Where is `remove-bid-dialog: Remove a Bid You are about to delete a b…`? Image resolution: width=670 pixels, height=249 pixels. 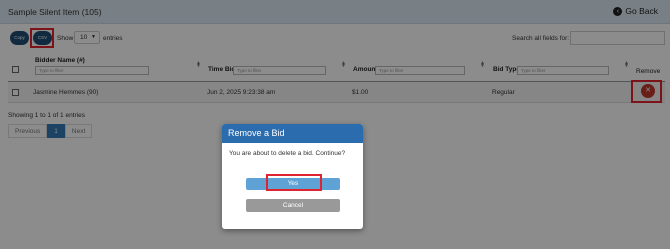
remove-bid-dialog: Remove a Bid You are about to delete a b… is located at coordinates (292, 176).